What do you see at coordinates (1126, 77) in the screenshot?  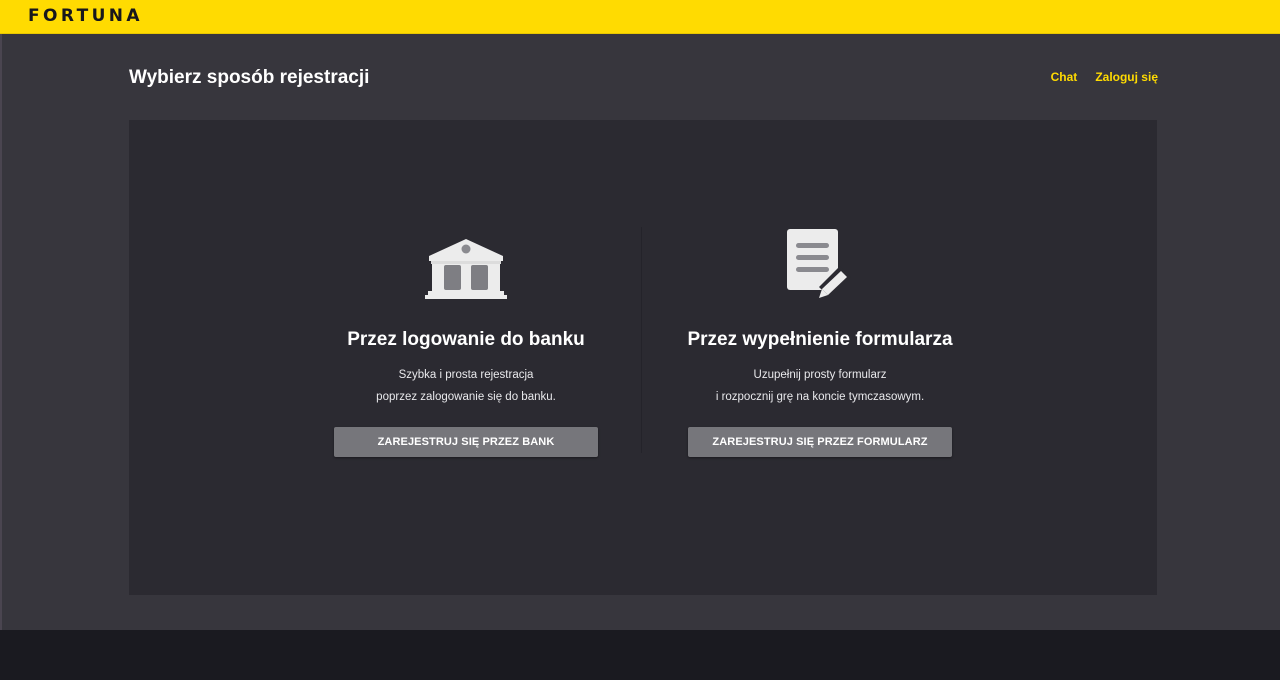 I see `login-link: Zaloguj się` at bounding box center [1126, 77].